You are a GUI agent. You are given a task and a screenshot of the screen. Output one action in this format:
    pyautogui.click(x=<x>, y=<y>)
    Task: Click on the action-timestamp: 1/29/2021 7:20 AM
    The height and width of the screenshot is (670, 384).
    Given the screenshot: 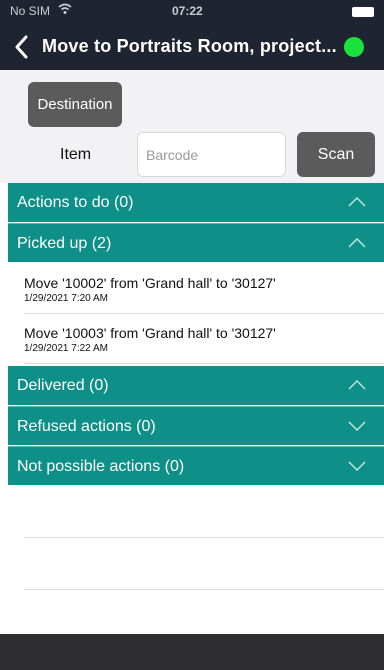 What is the action you would take?
    pyautogui.click(x=66, y=298)
    